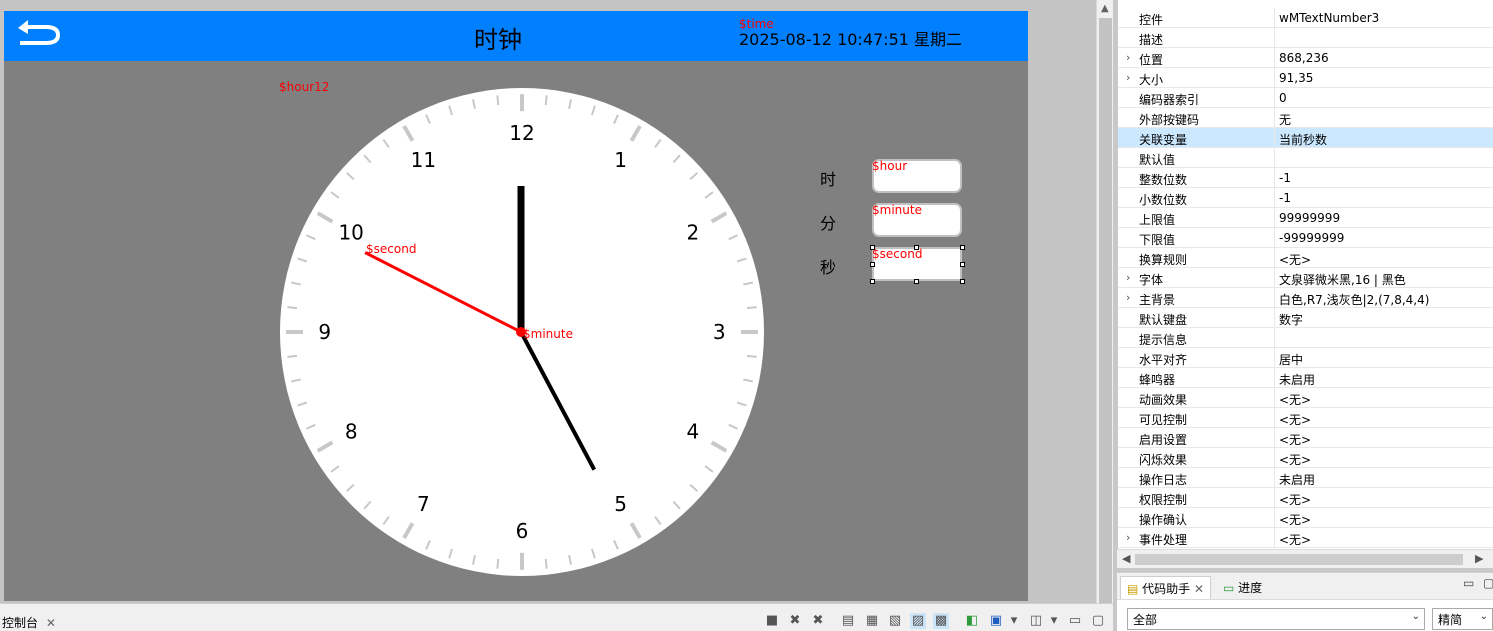 Image resolution: width=1493 pixels, height=631 pixels. Describe the element at coordinates (1354, 299) in the screenshot. I see `property-value: 白色,R7,浅灰色|2,(7,8,4,4)` at that location.